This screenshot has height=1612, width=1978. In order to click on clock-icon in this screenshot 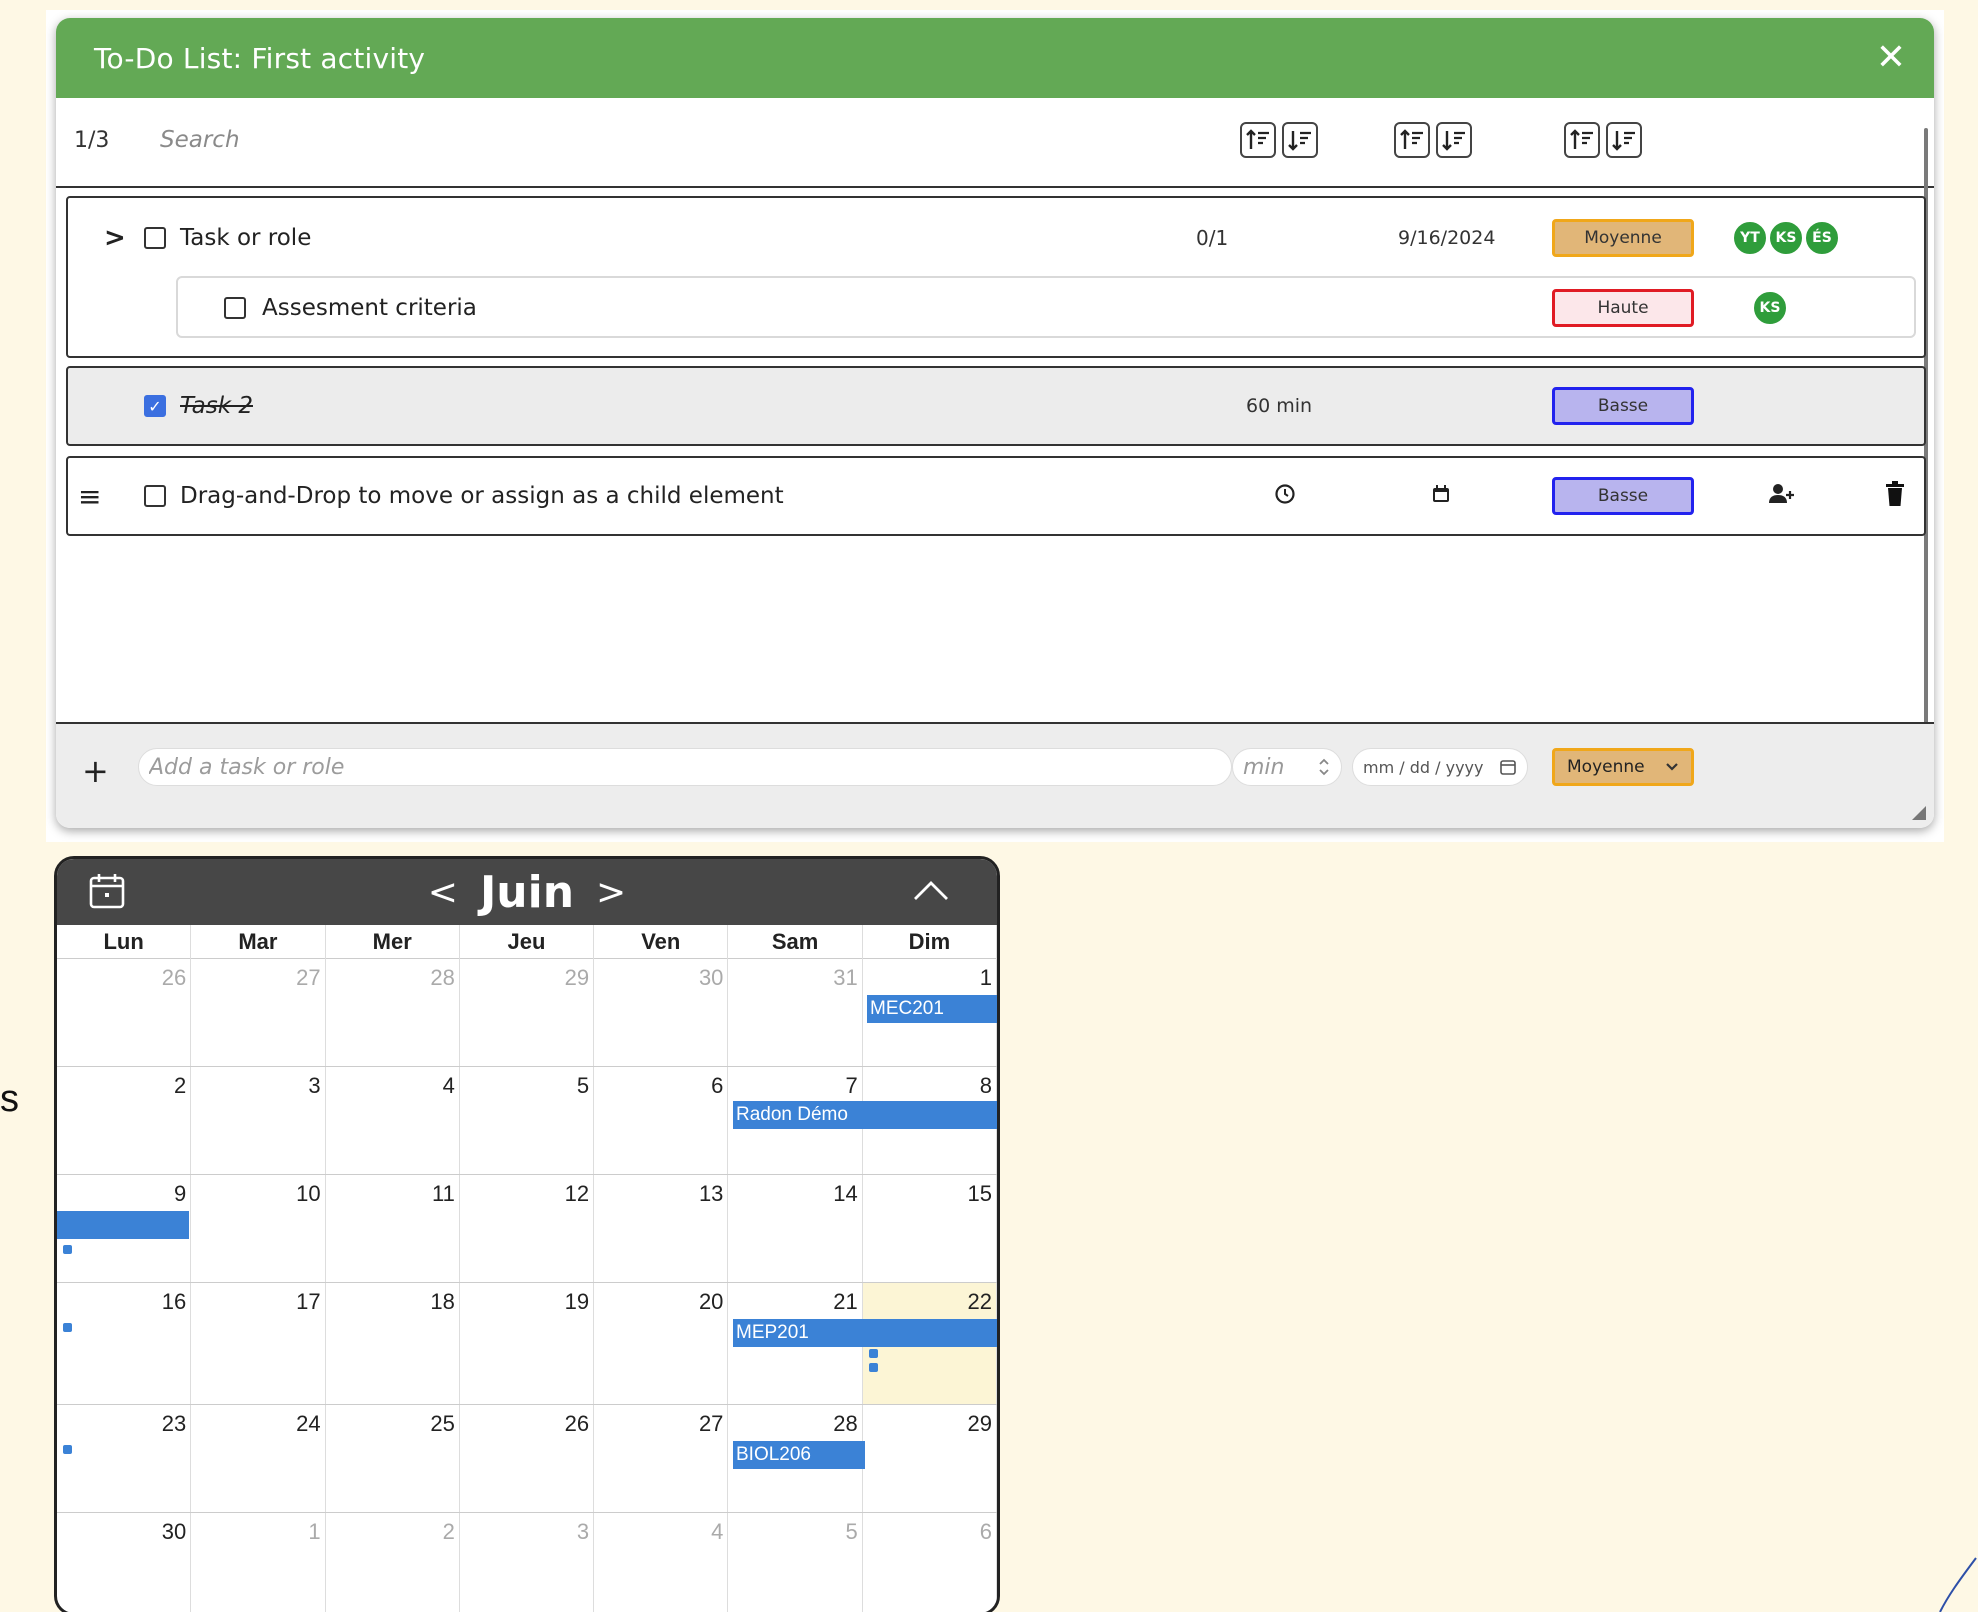, I will do `click(1285, 496)`.